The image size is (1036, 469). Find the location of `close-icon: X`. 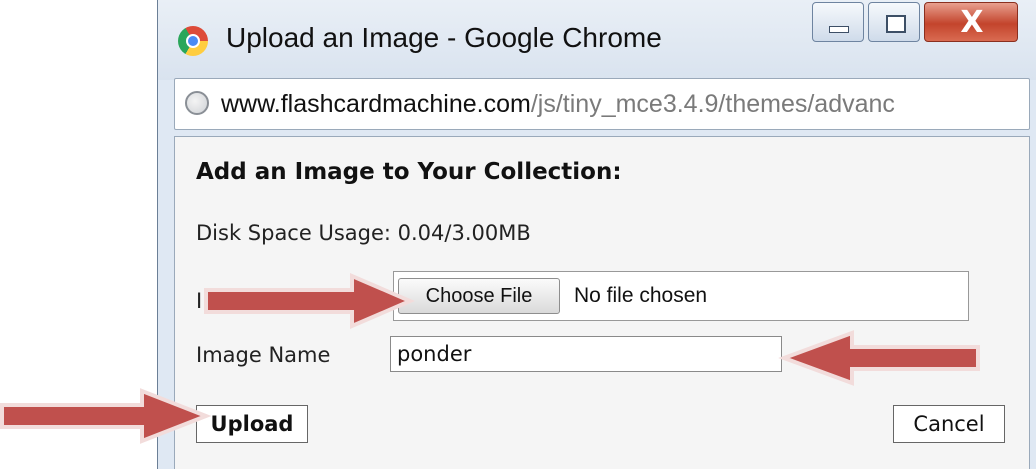

close-icon: X is located at coordinates (972, 22).